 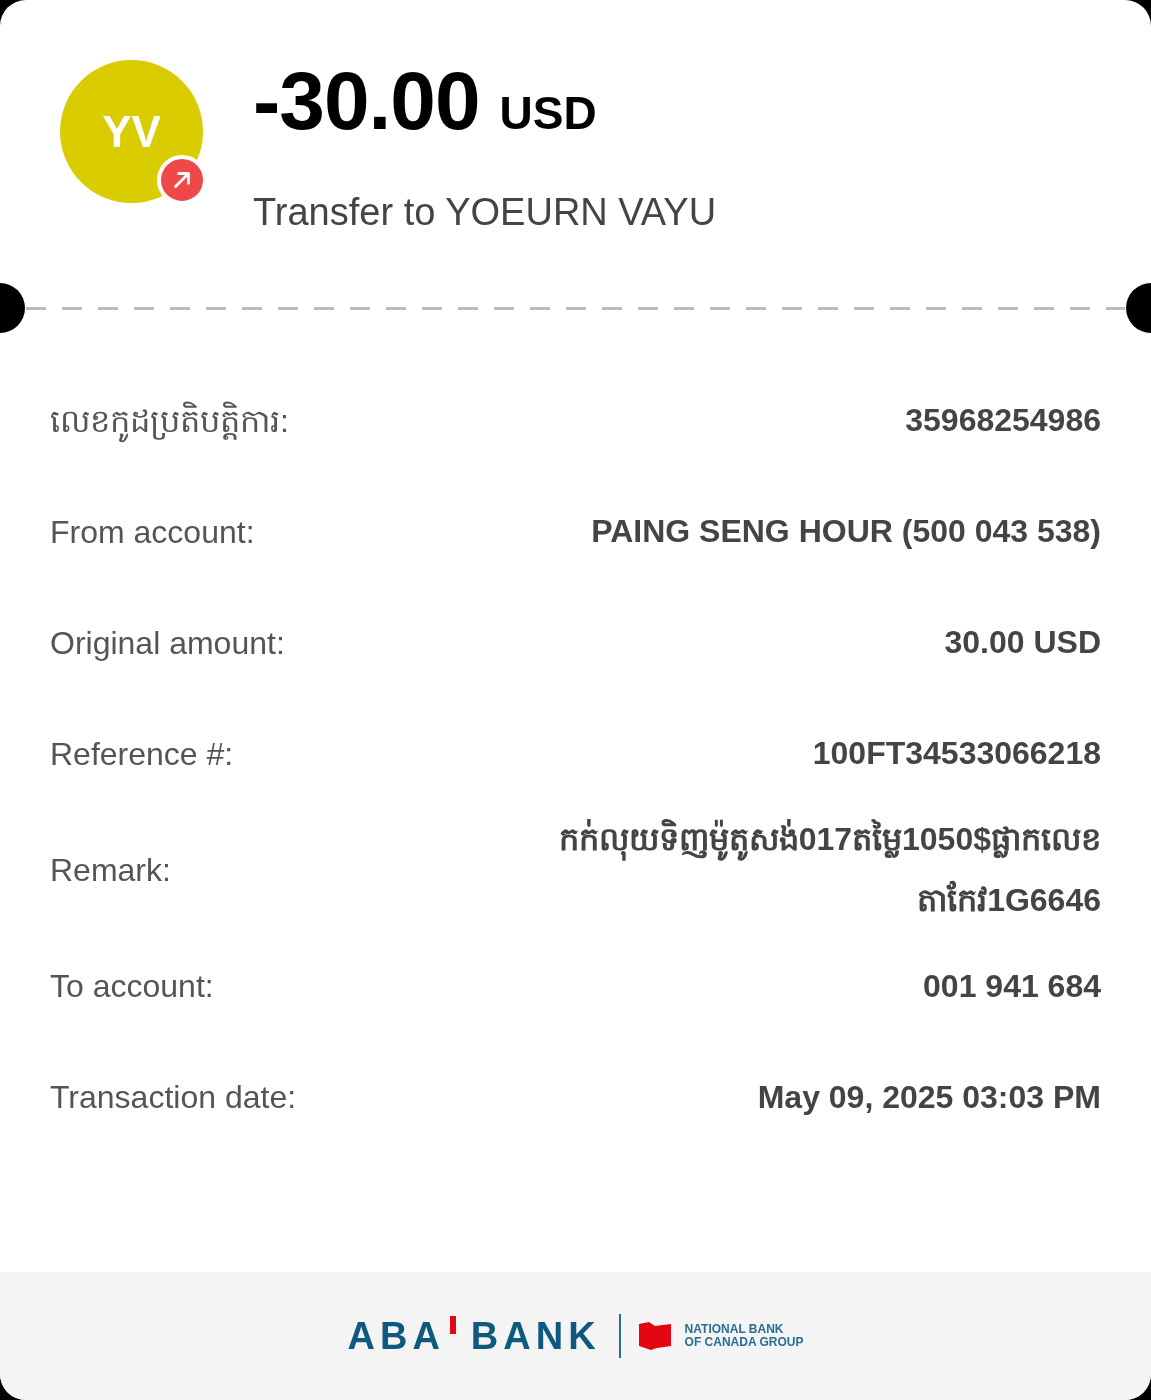 I want to click on transfer-description: Transfer to YOEURN VAYU, so click(x=485, y=212).